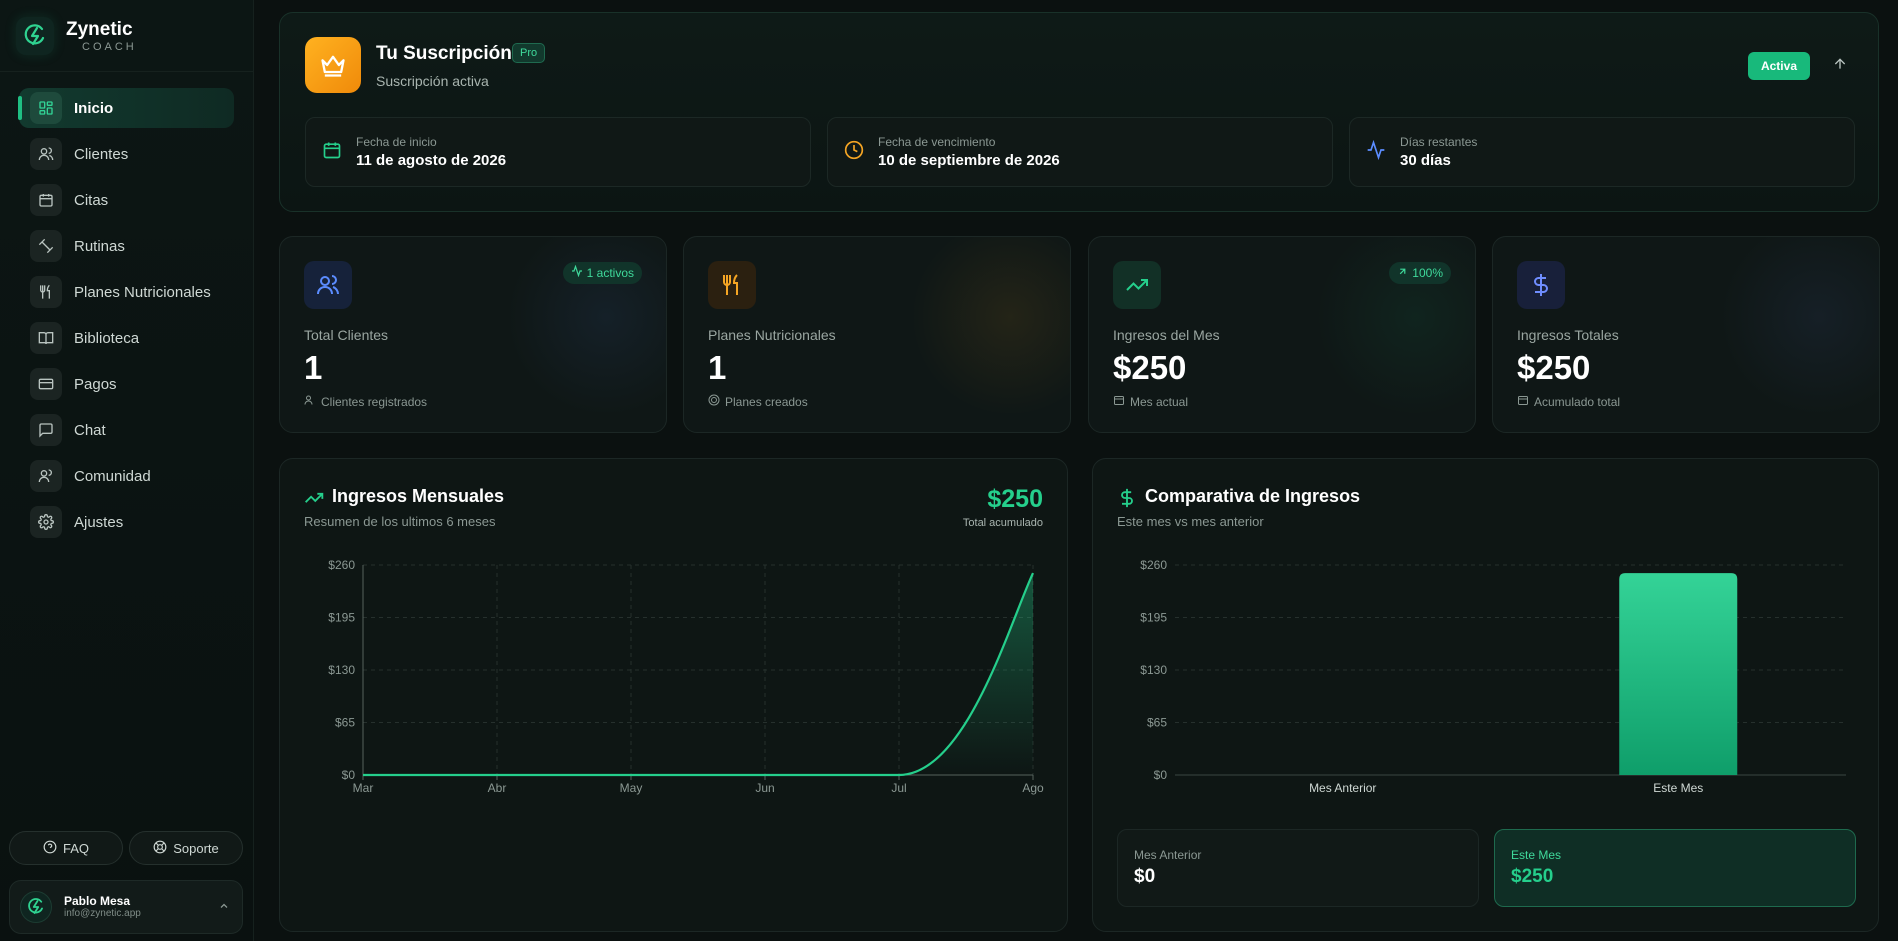 Image resolution: width=1898 pixels, height=941 pixels. I want to click on sidebar-item-label: Biblioteca, so click(107, 338).